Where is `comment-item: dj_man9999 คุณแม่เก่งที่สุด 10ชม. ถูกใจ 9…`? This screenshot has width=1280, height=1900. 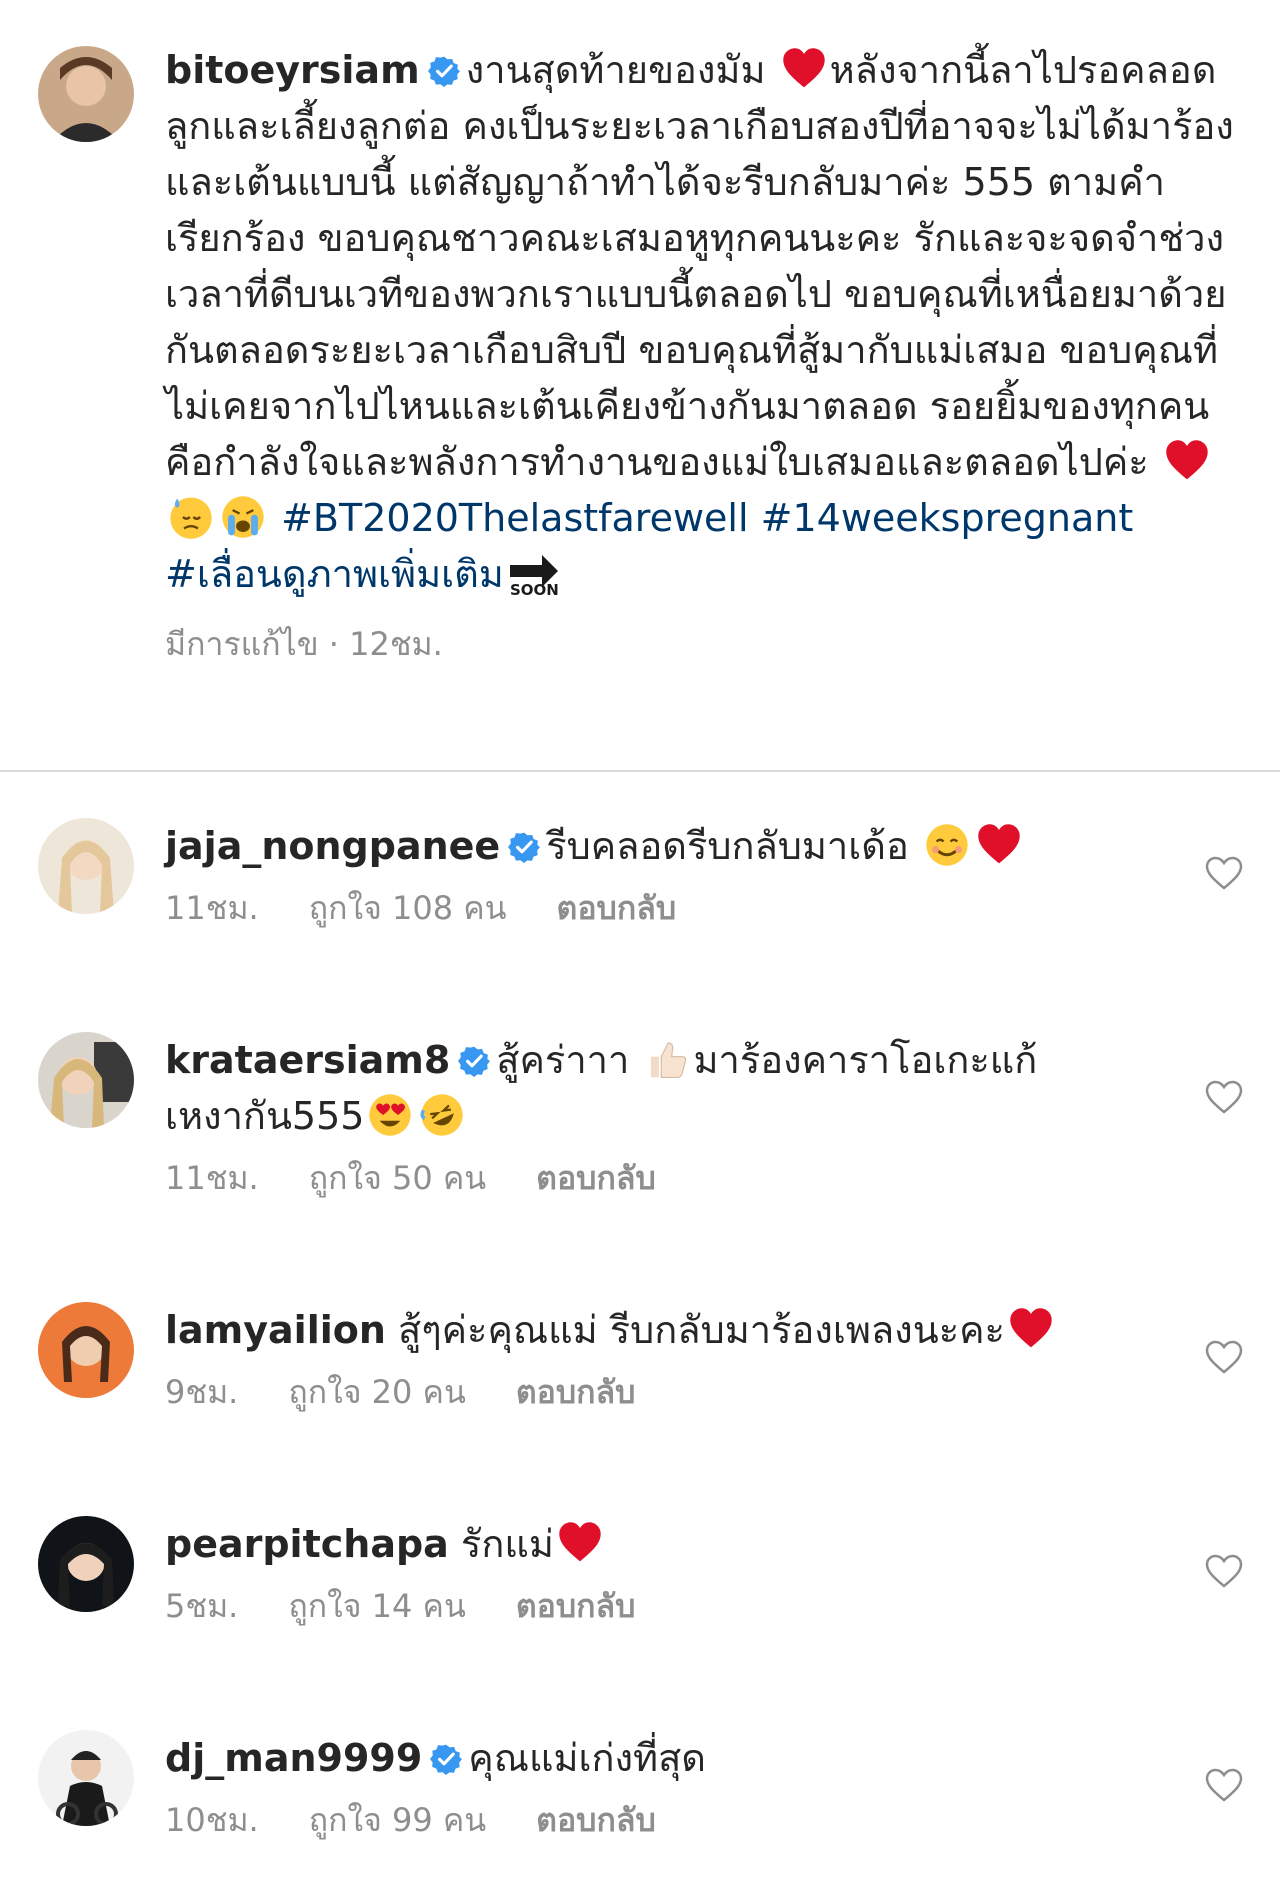 comment-item: dj_man9999 คุณแม่เก่งที่สุด 10ชม. ถูกใจ 9… is located at coordinates (648, 1789).